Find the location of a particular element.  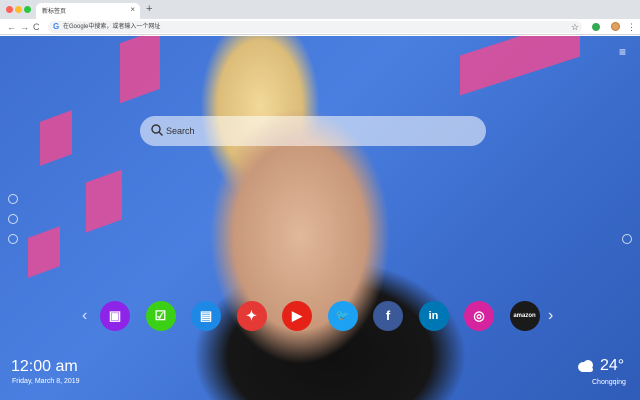

next-shortcuts-icon: › is located at coordinates (550, 316).